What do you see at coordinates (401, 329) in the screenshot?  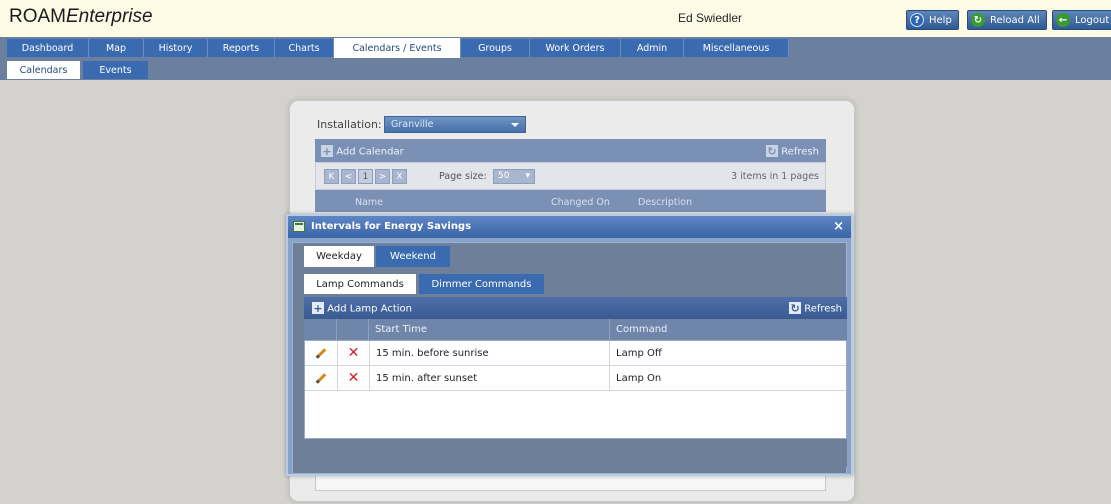 I see `column-start-time: Start Time` at bounding box center [401, 329].